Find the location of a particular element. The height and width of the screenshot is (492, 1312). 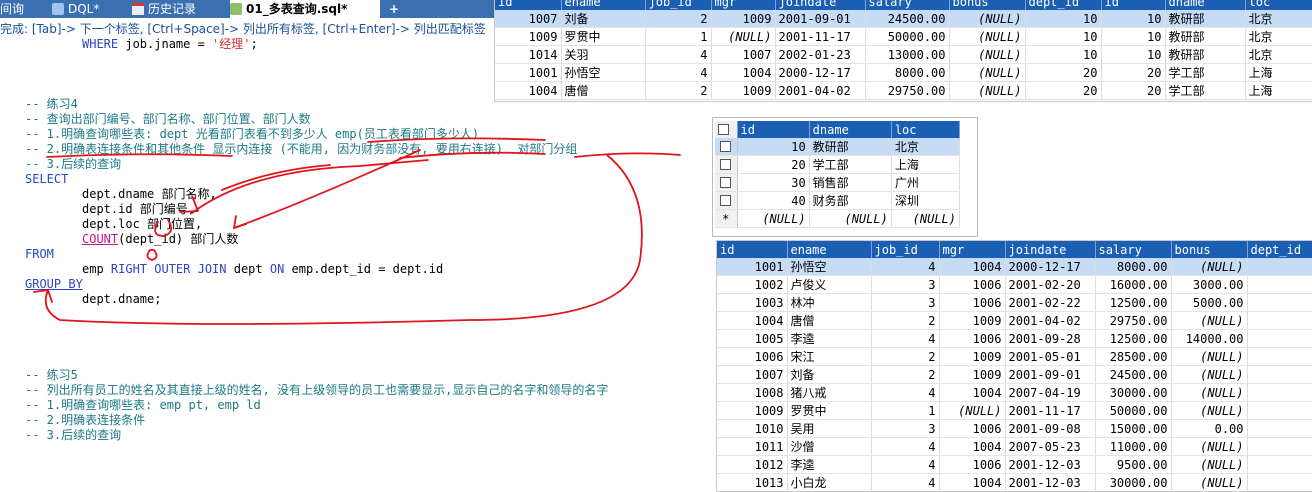

table-cell: 9500.00 is located at coordinates (1133, 464).